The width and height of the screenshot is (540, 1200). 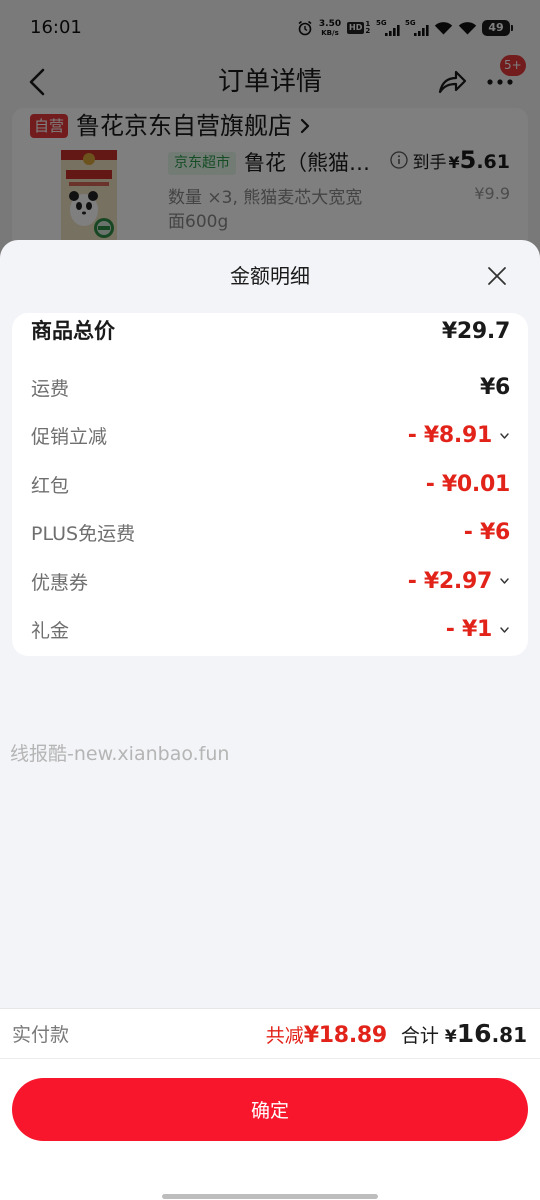 What do you see at coordinates (345, 1035) in the screenshot?
I see `total-reduction-amount: ¥18.89` at bounding box center [345, 1035].